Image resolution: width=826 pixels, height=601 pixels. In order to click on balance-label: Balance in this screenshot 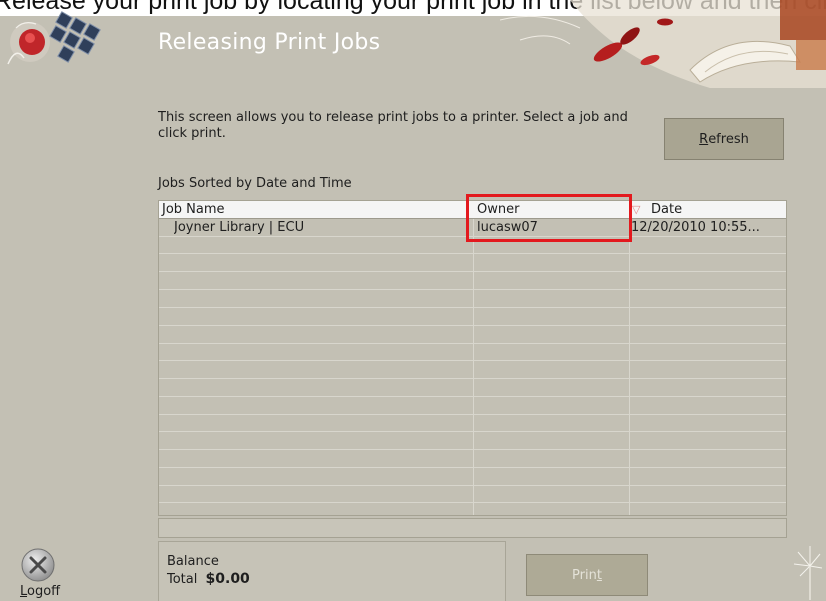, I will do `click(193, 561)`.